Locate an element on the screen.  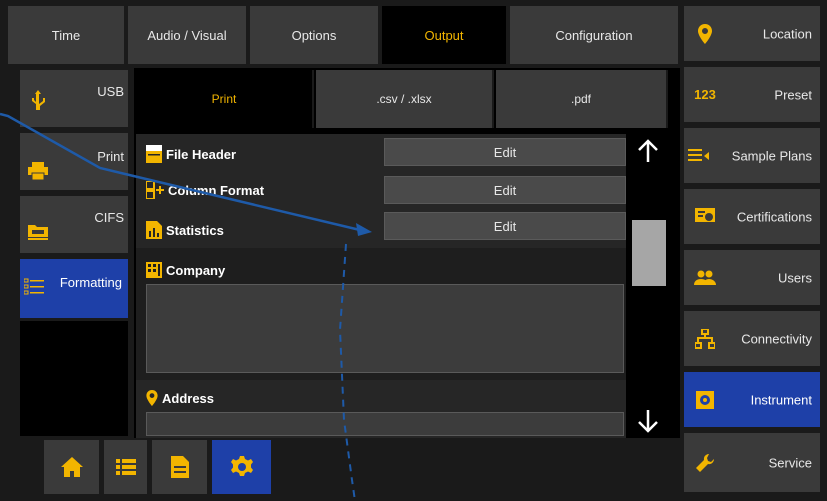
annotation-arrow-line is located at coordinates (180, 172).